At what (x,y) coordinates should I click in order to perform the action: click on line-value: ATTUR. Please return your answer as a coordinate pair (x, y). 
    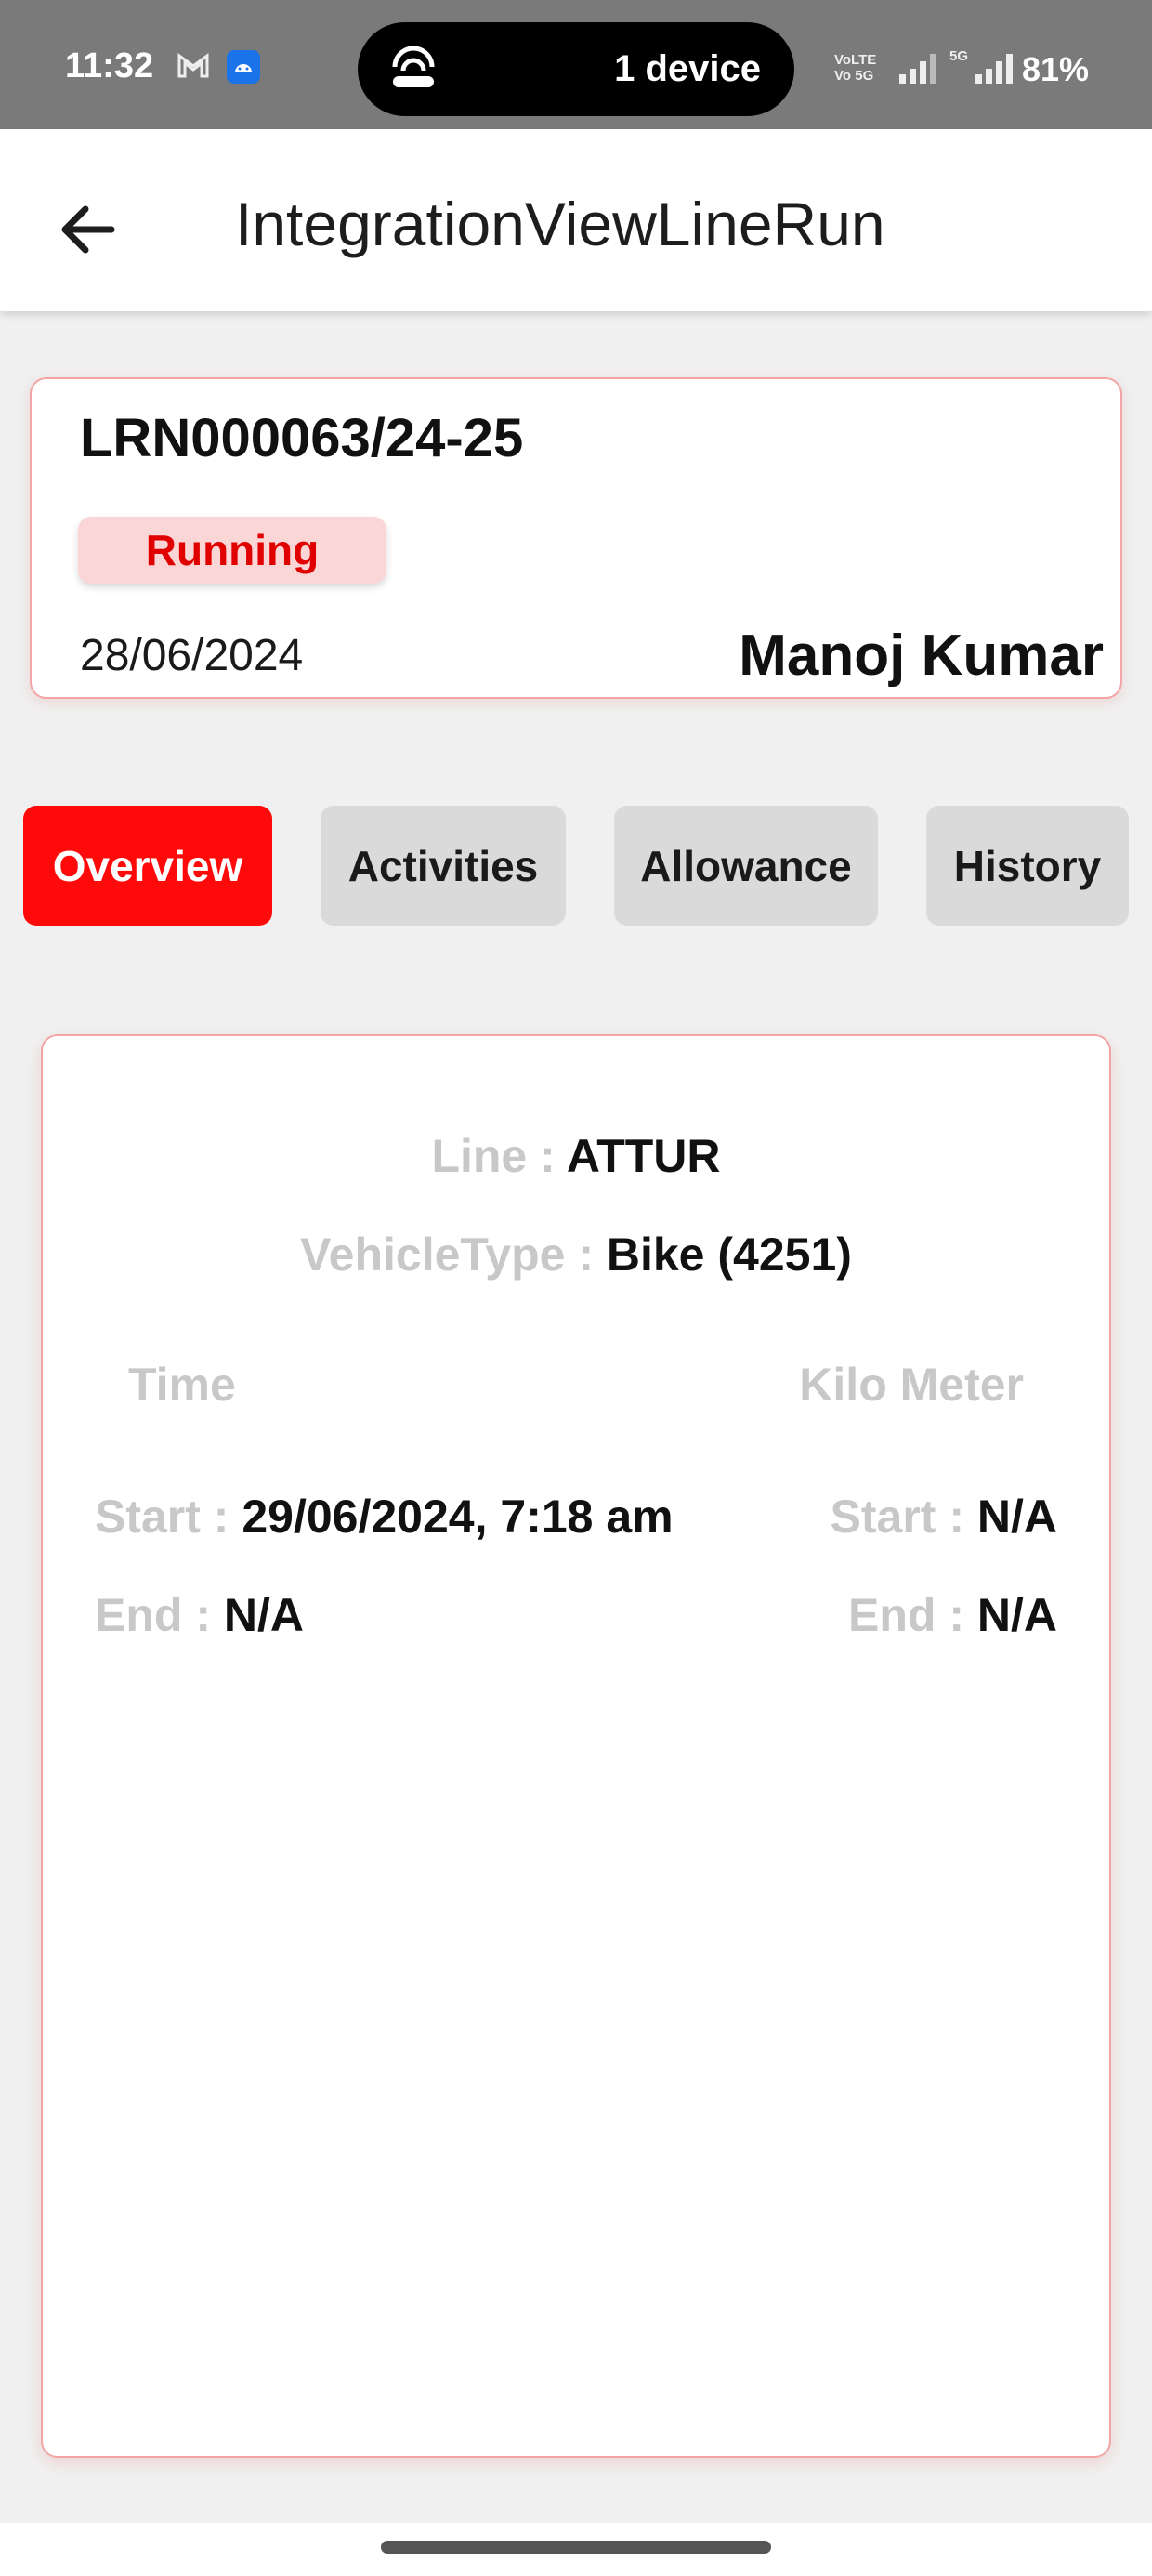
    Looking at the image, I should click on (643, 1156).